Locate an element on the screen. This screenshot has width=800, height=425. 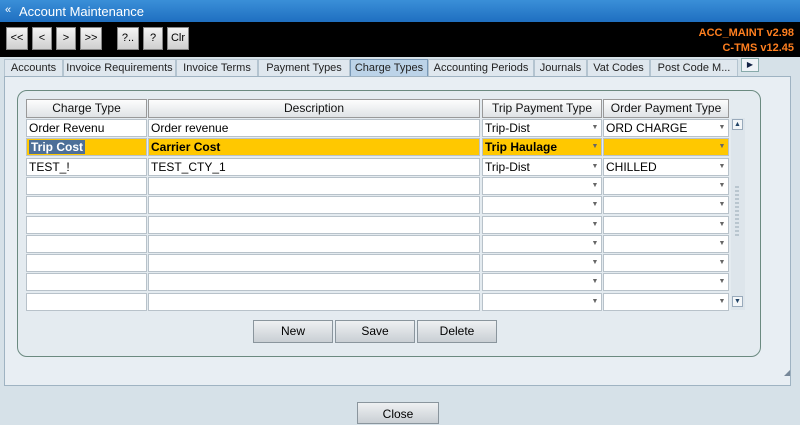
charge-type-cell: Order Revenu is located at coordinates (86, 128).